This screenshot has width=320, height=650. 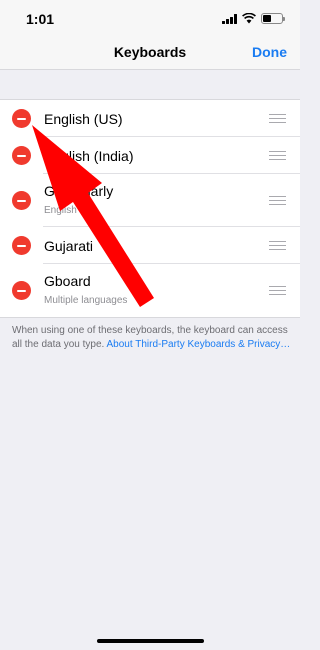 What do you see at coordinates (269, 52) in the screenshot?
I see `done-button: Done` at bounding box center [269, 52].